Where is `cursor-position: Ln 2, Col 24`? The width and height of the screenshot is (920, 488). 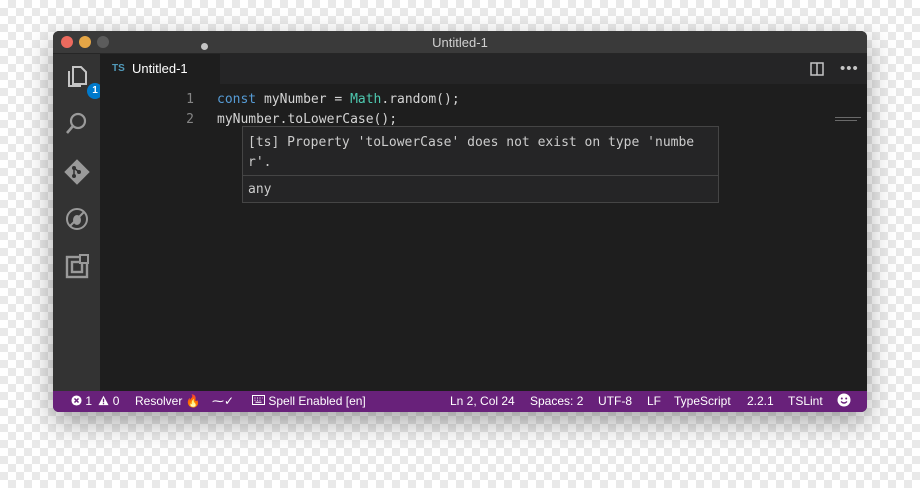
cursor-position: Ln 2, Col 24 is located at coordinates (482, 401).